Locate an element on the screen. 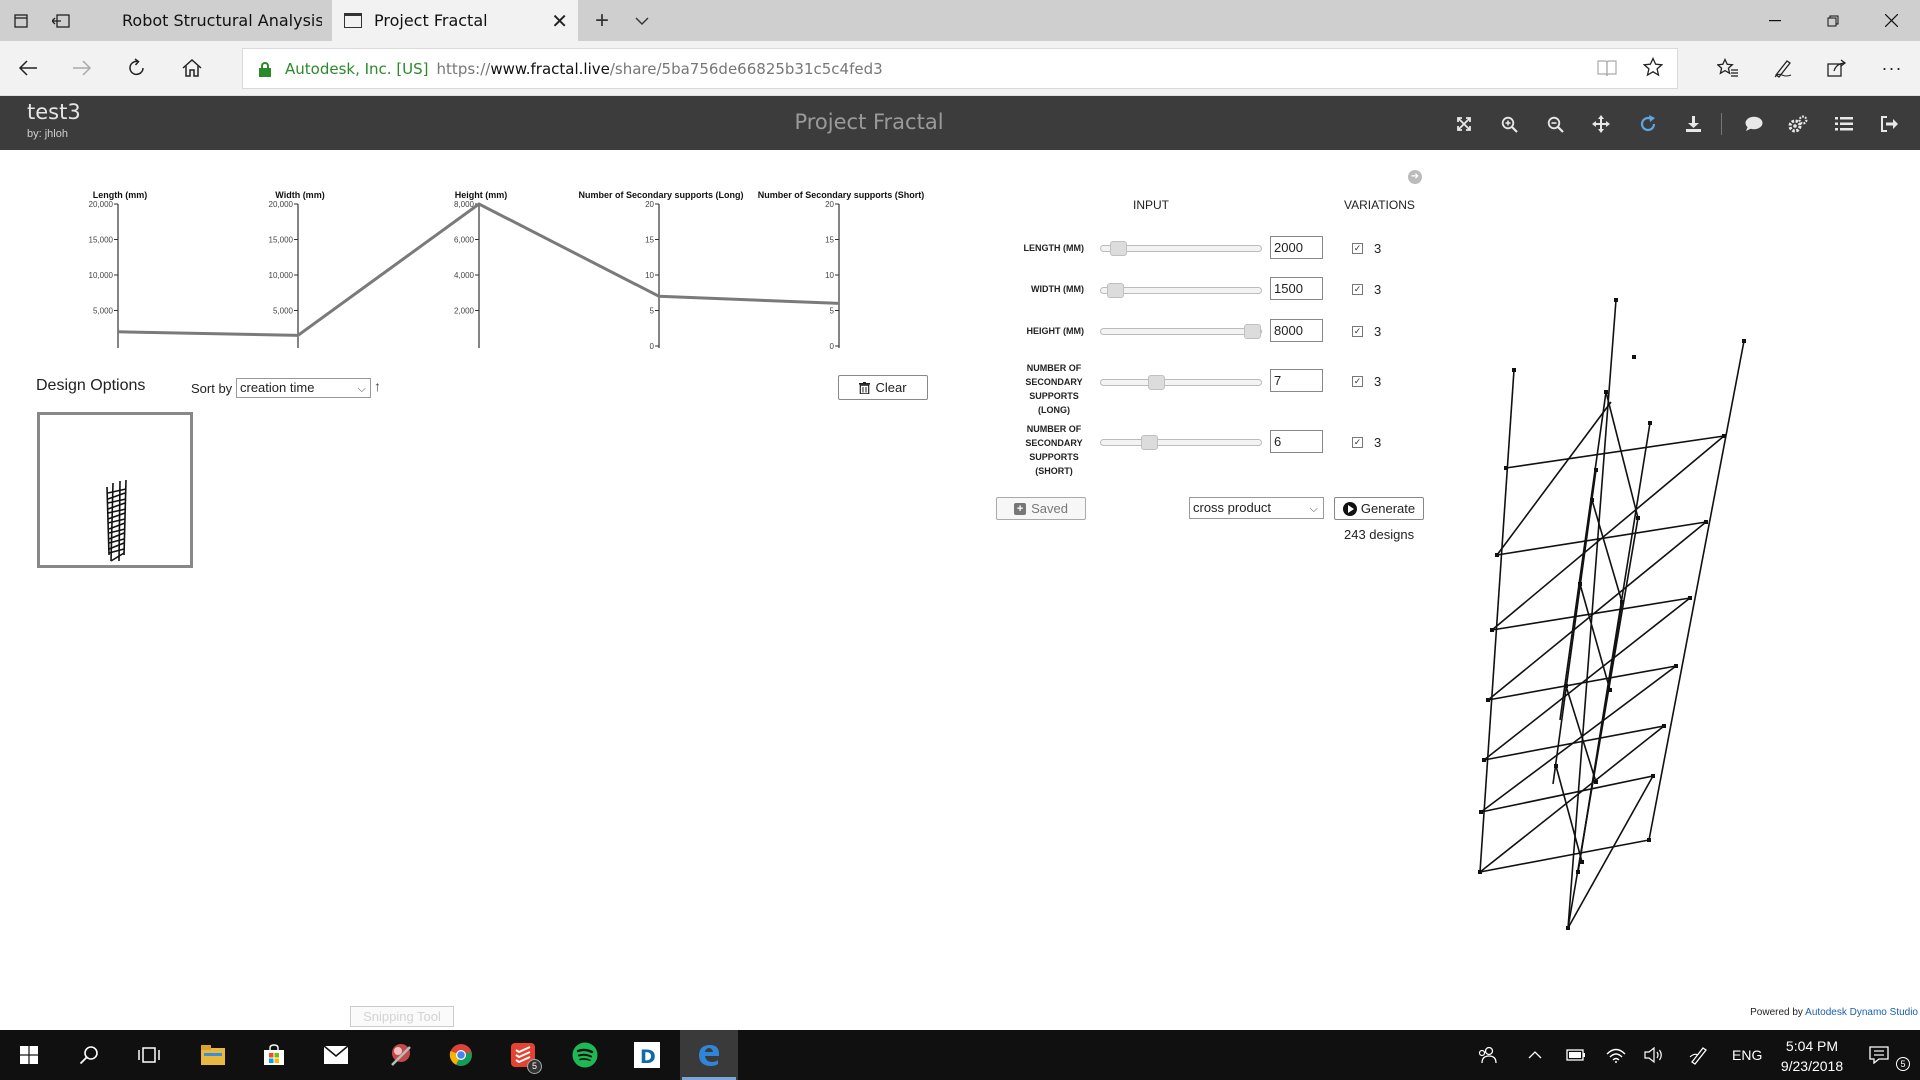  close-window-icon is located at coordinates (1891, 20).